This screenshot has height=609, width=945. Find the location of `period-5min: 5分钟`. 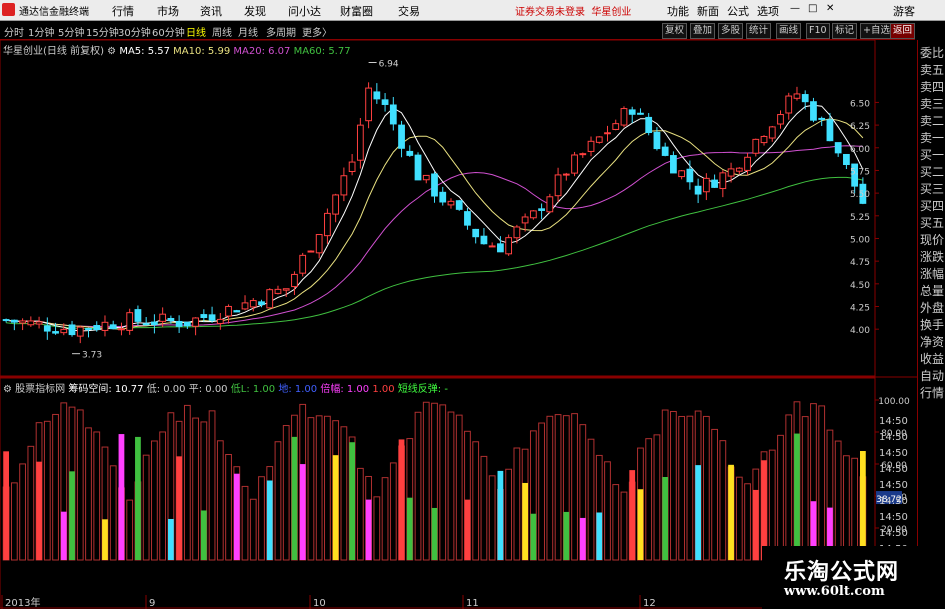

period-5min: 5分钟 is located at coordinates (71, 31).